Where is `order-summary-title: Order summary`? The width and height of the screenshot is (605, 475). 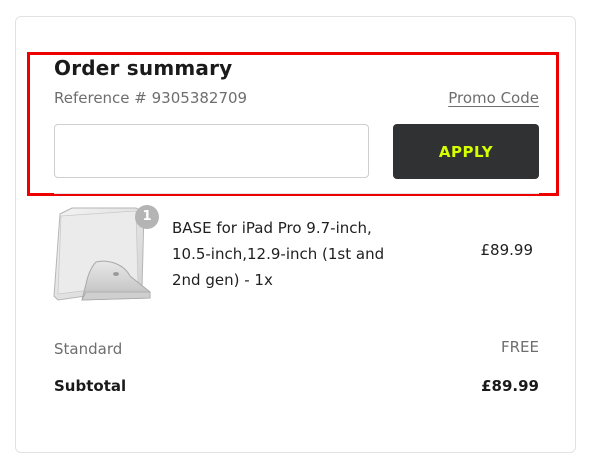 order-summary-title: Order summary is located at coordinates (143, 68).